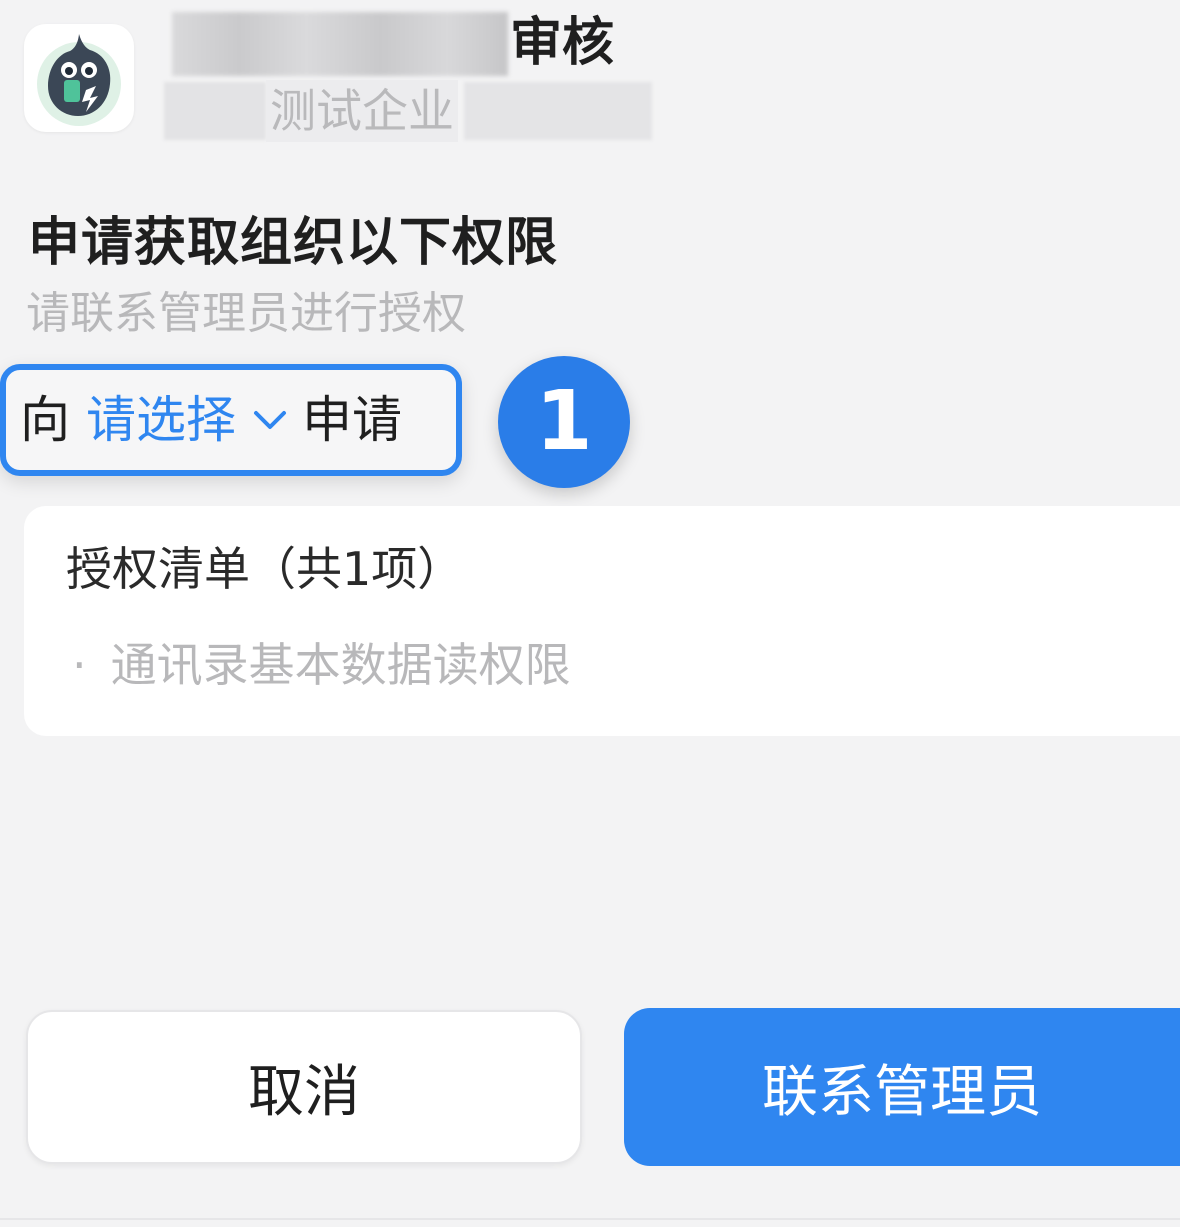 The width and height of the screenshot is (1180, 1227). Describe the element at coordinates (340, 665) in the screenshot. I see `list-item-label: 通讯录基本数据读权限` at that location.